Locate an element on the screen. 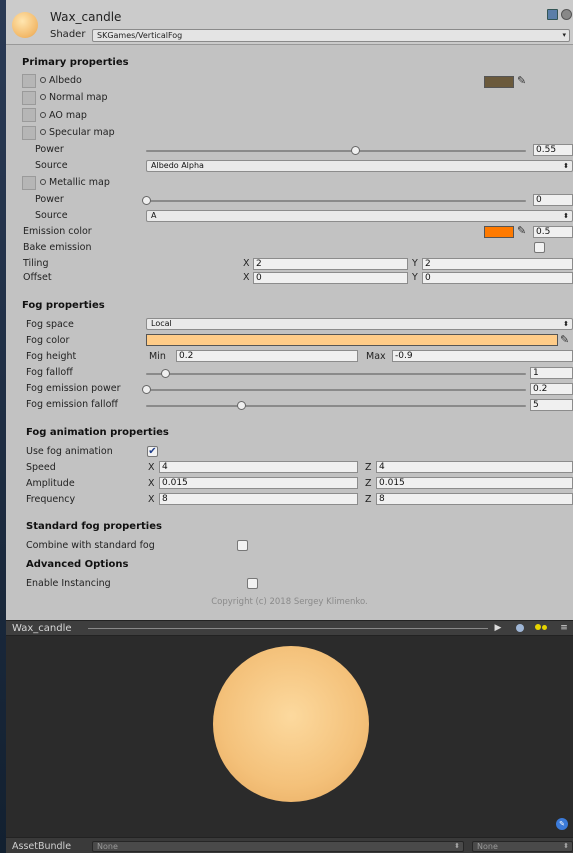  fog-height-min-label: Min is located at coordinates (157, 356).